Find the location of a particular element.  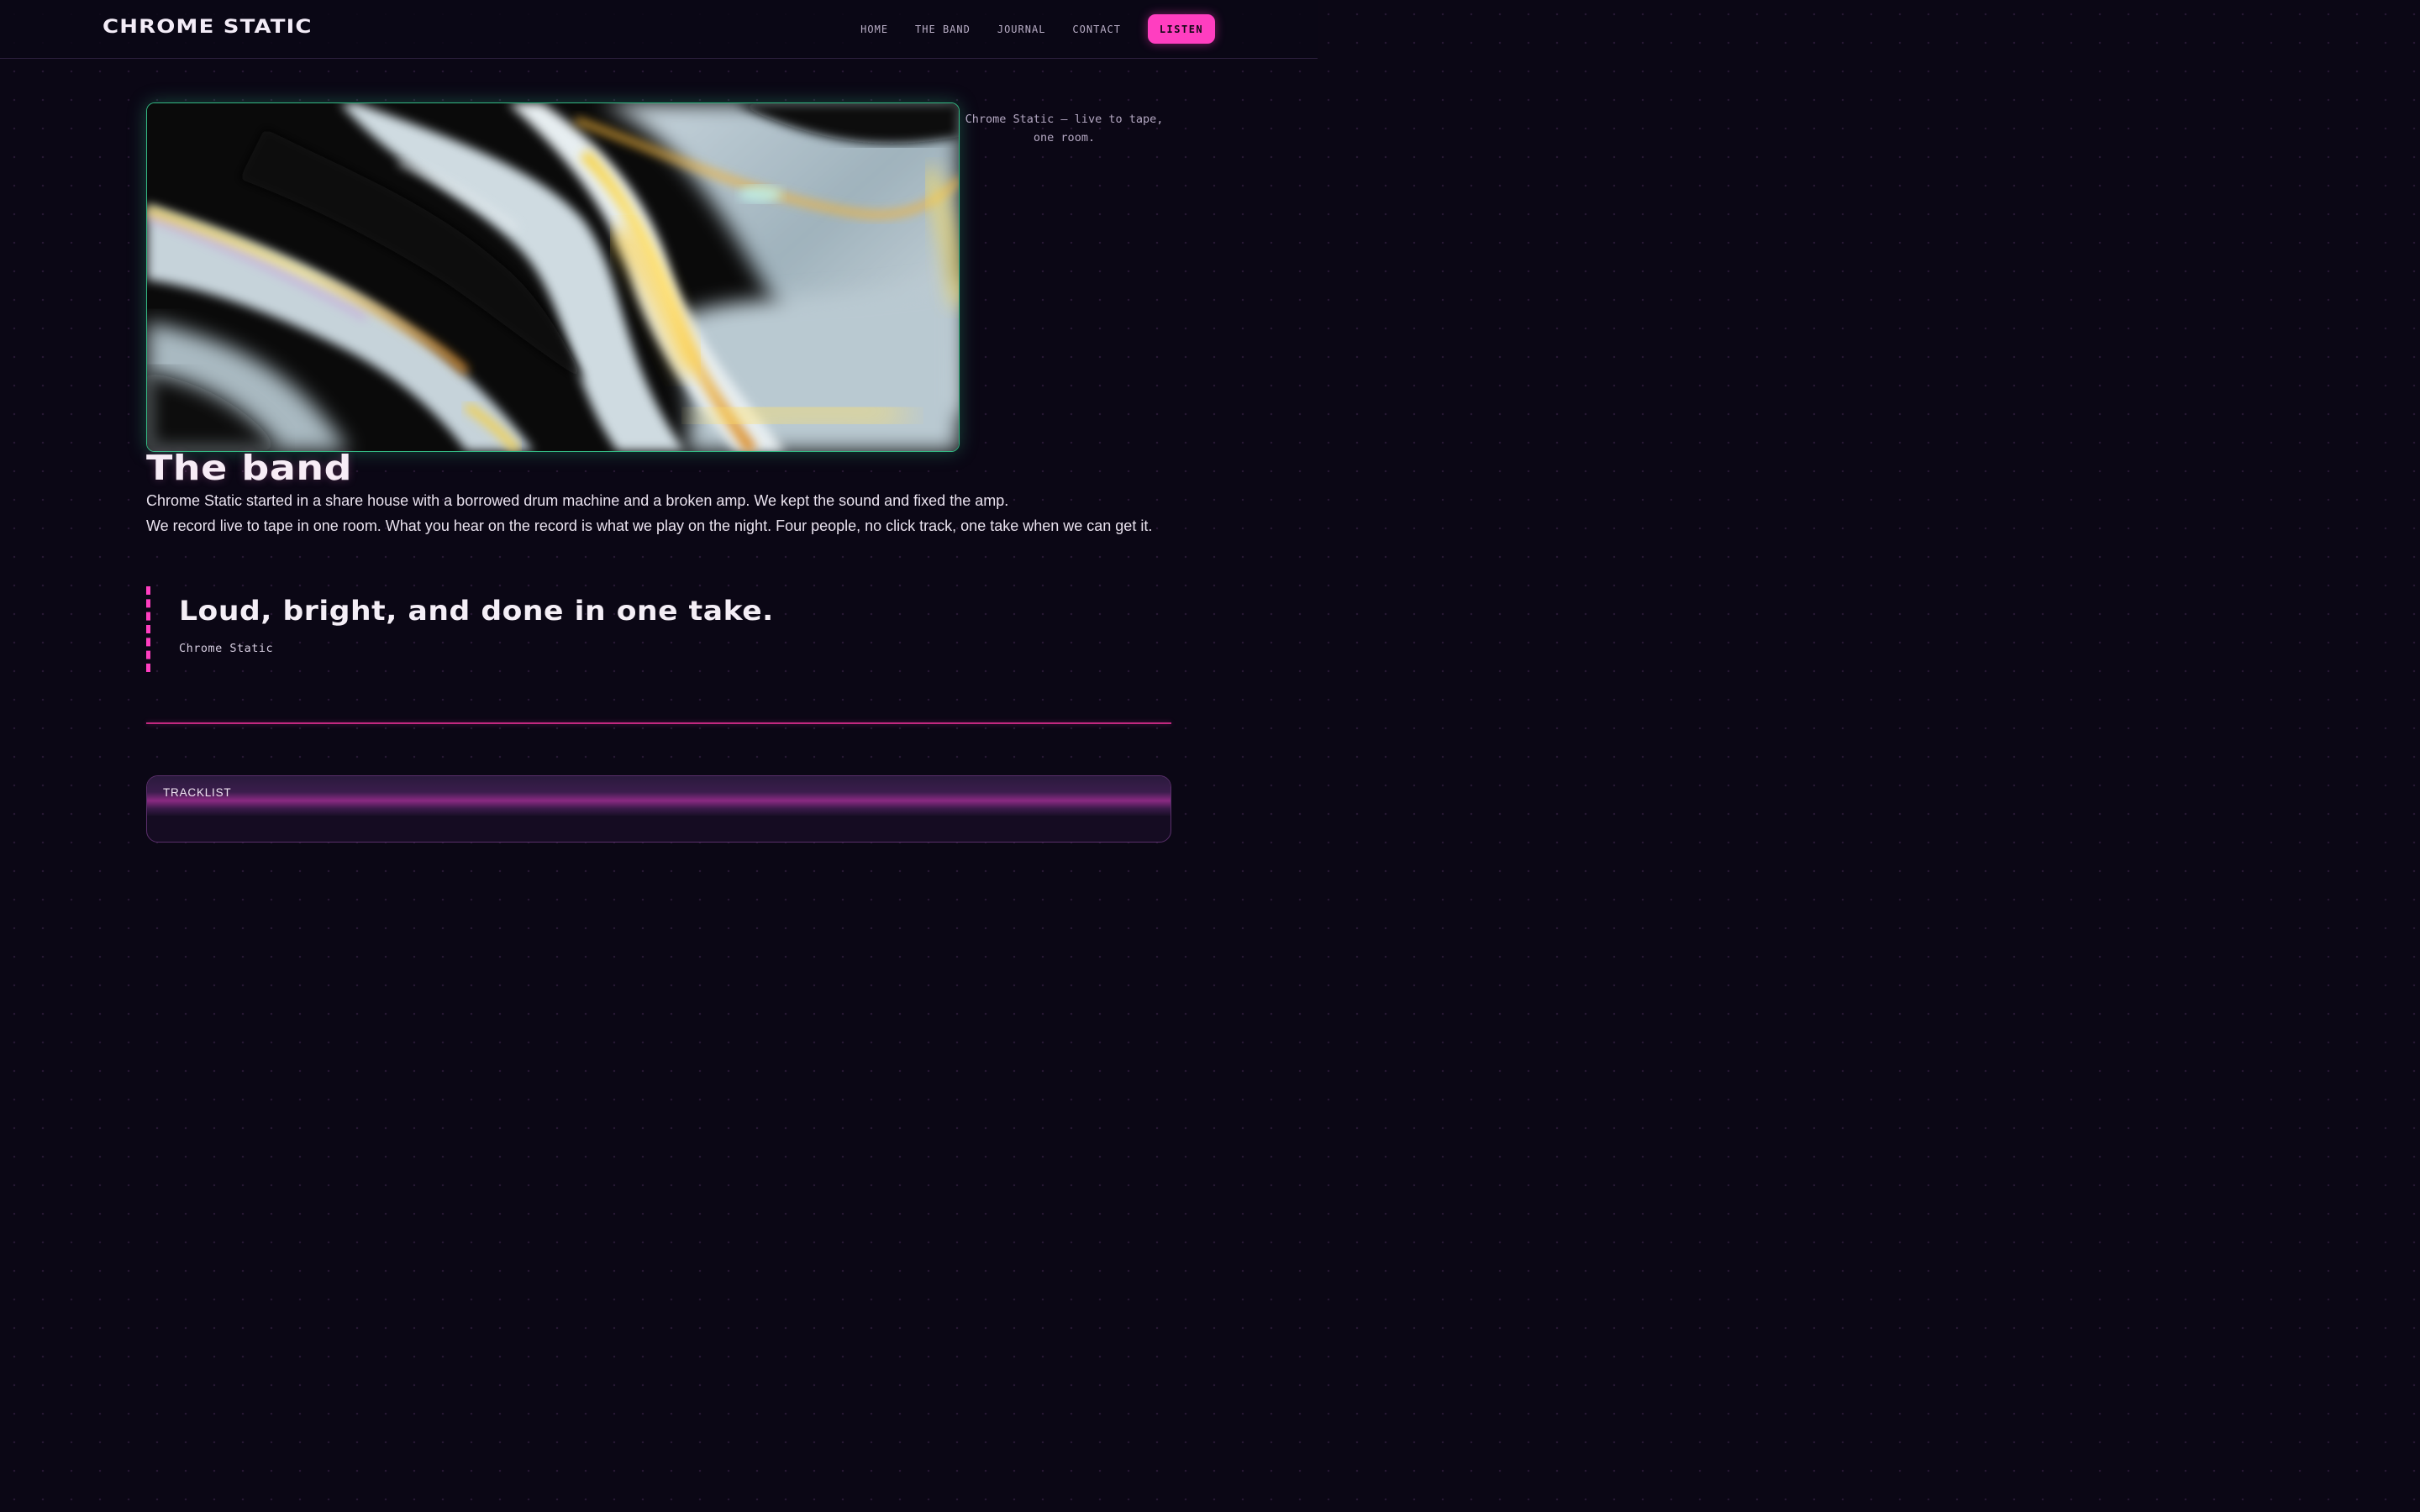

hero-caption: Chrome Static — live to tape, one room. is located at coordinates (1064, 128).